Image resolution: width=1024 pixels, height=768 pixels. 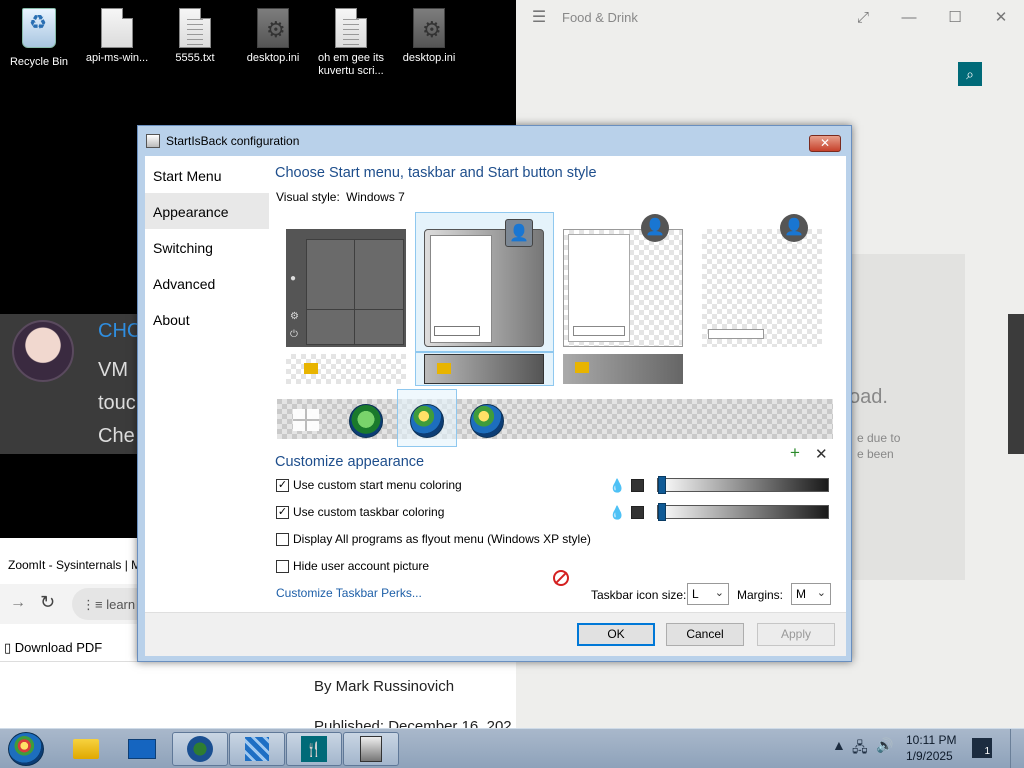 What do you see at coordinates (487, 421) in the screenshot?
I see `windows7-orb-alt-icon` at bounding box center [487, 421].